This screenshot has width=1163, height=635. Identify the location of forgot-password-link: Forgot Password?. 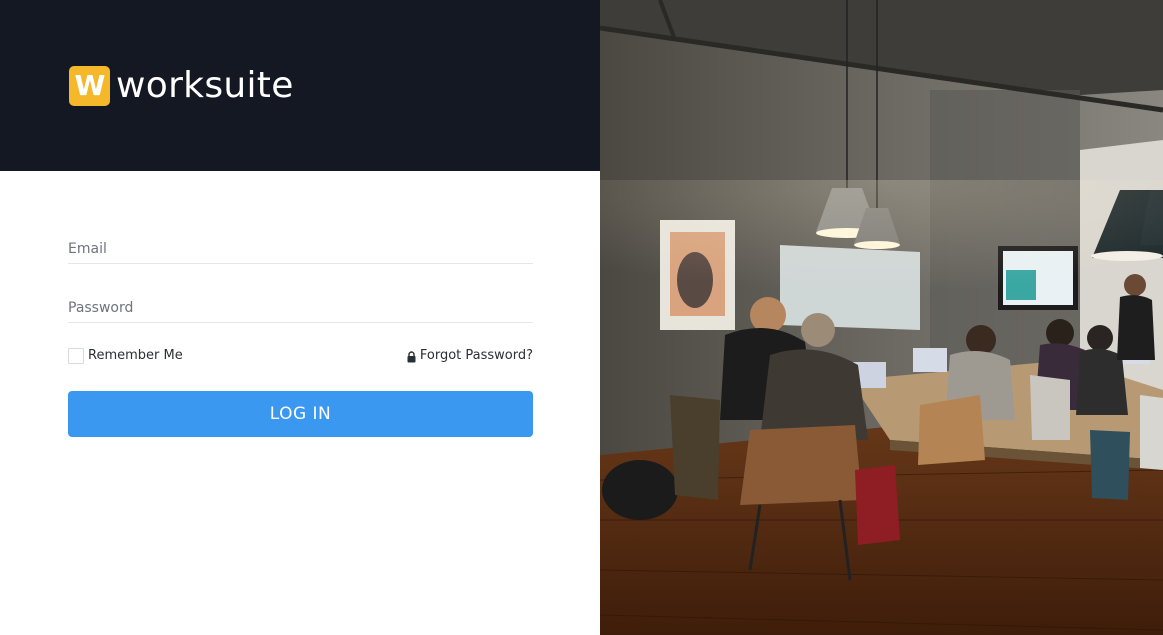
(470, 356).